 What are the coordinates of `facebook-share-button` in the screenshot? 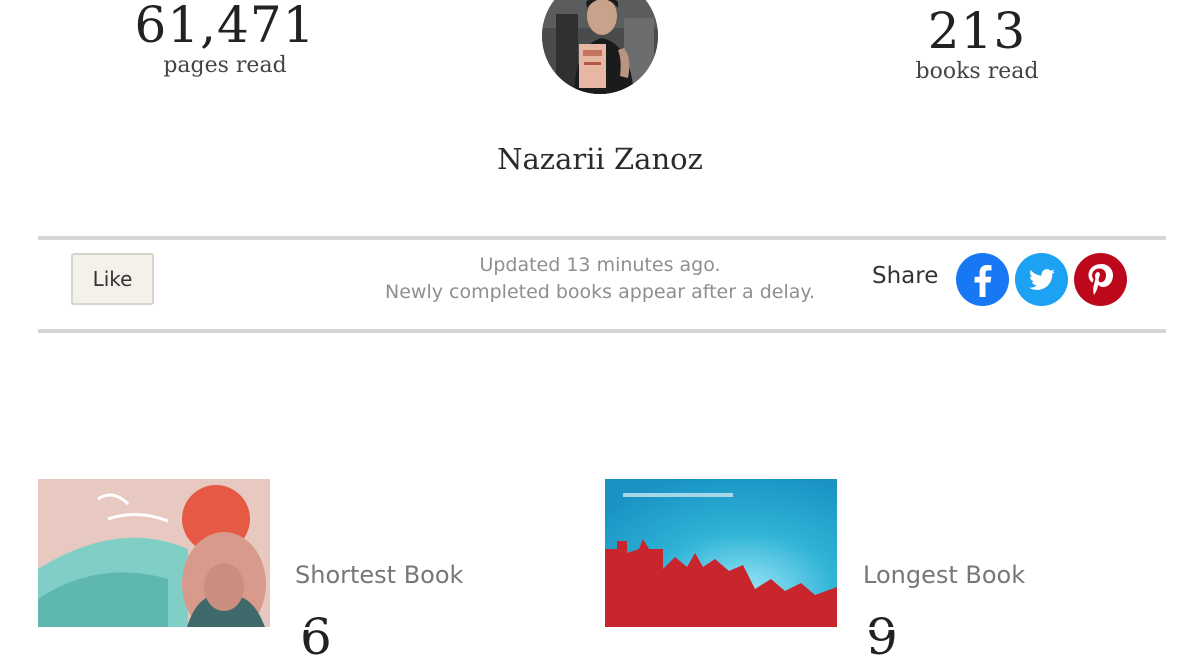 It's located at (982, 279).